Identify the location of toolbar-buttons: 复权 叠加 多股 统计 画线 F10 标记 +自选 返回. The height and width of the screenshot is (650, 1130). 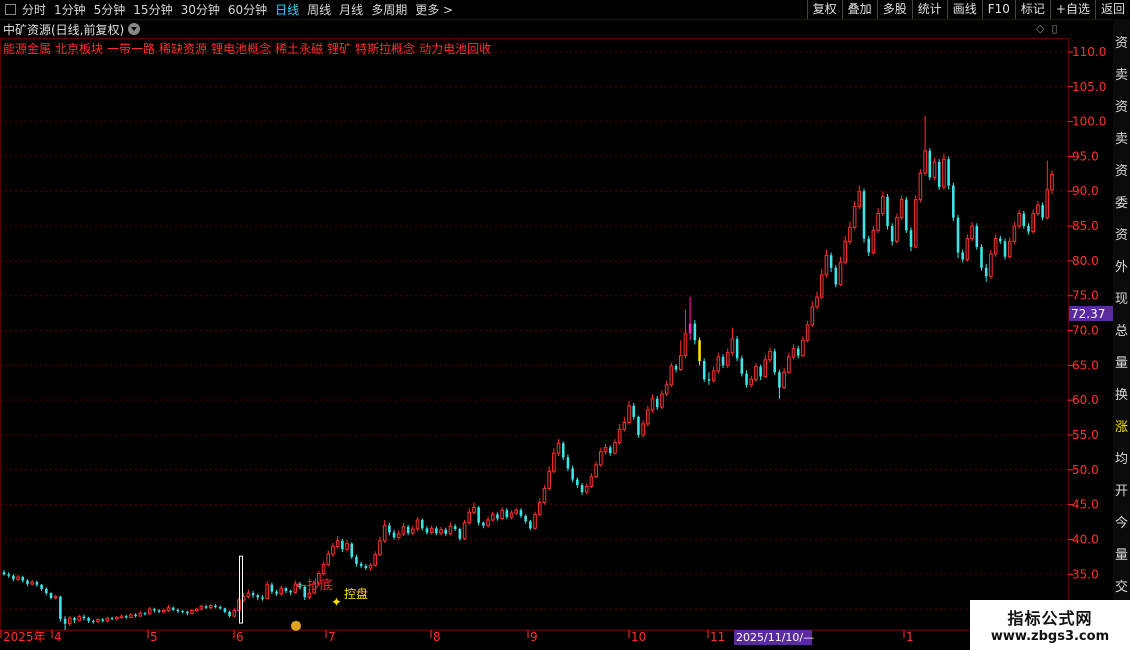
(968, 9).